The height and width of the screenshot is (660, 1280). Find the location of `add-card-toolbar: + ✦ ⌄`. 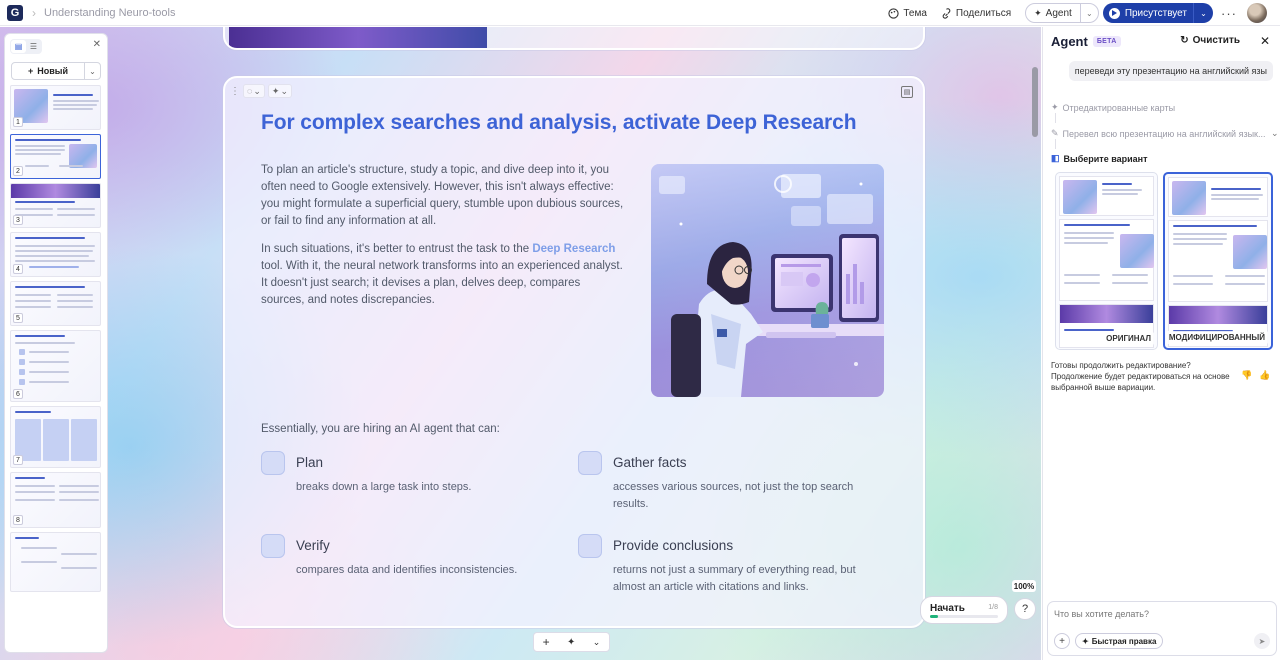

add-card-toolbar: + ✦ ⌄ is located at coordinates (571, 642).